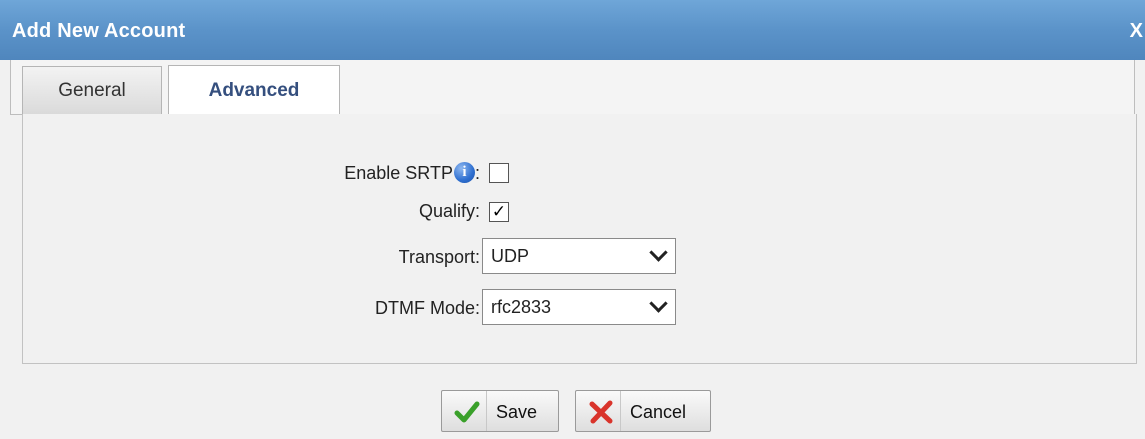 This screenshot has height=439, width=1145. I want to click on tab-general: General, so click(92, 90).